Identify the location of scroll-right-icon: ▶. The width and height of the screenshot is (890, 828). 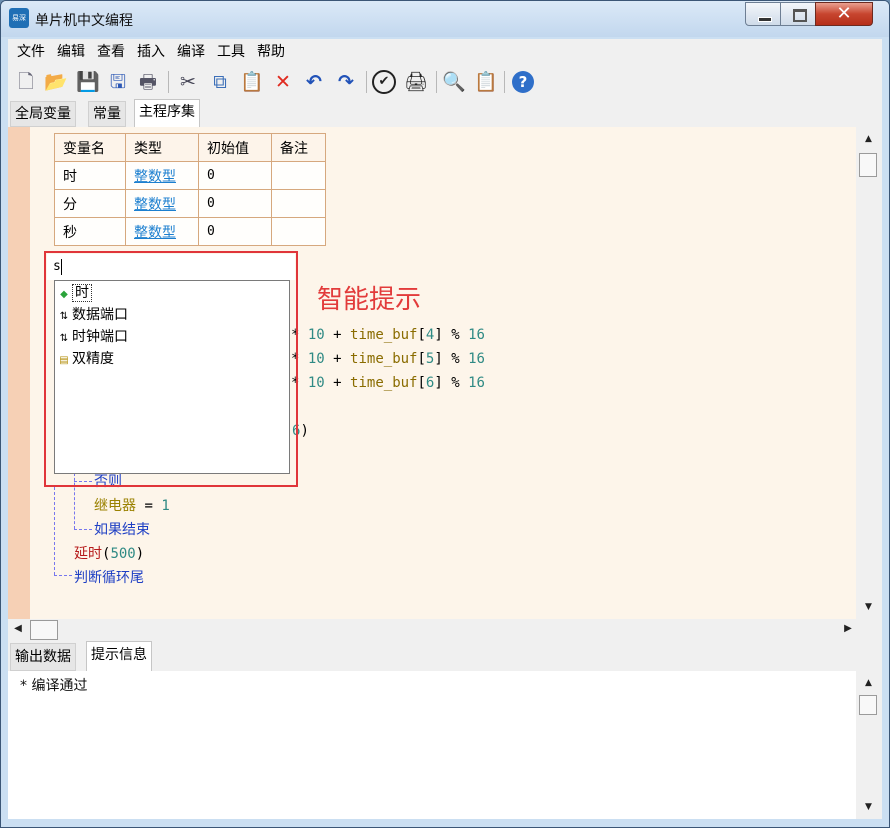
(848, 629).